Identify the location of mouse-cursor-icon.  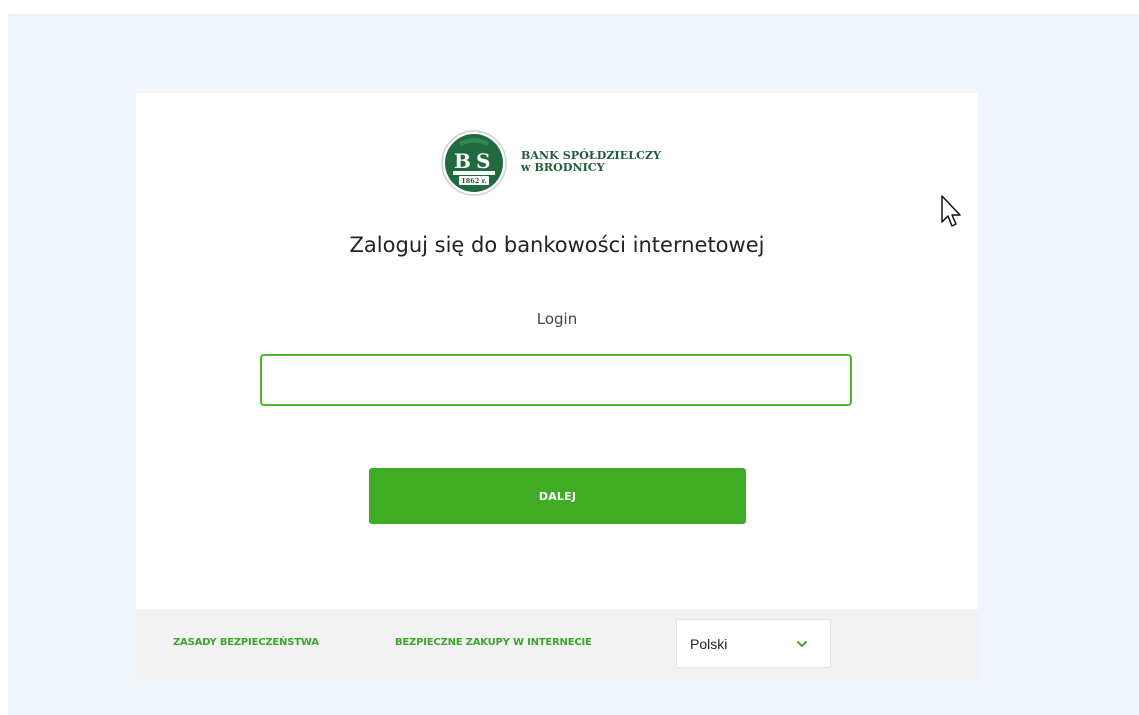
(951, 211).